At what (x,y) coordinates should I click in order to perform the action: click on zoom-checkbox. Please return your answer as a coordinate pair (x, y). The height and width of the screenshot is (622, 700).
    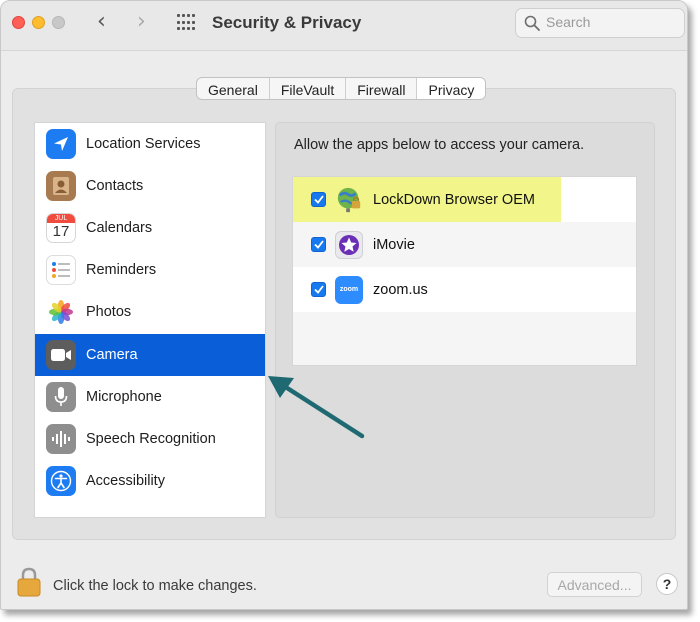
    Looking at the image, I should click on (318, 289).